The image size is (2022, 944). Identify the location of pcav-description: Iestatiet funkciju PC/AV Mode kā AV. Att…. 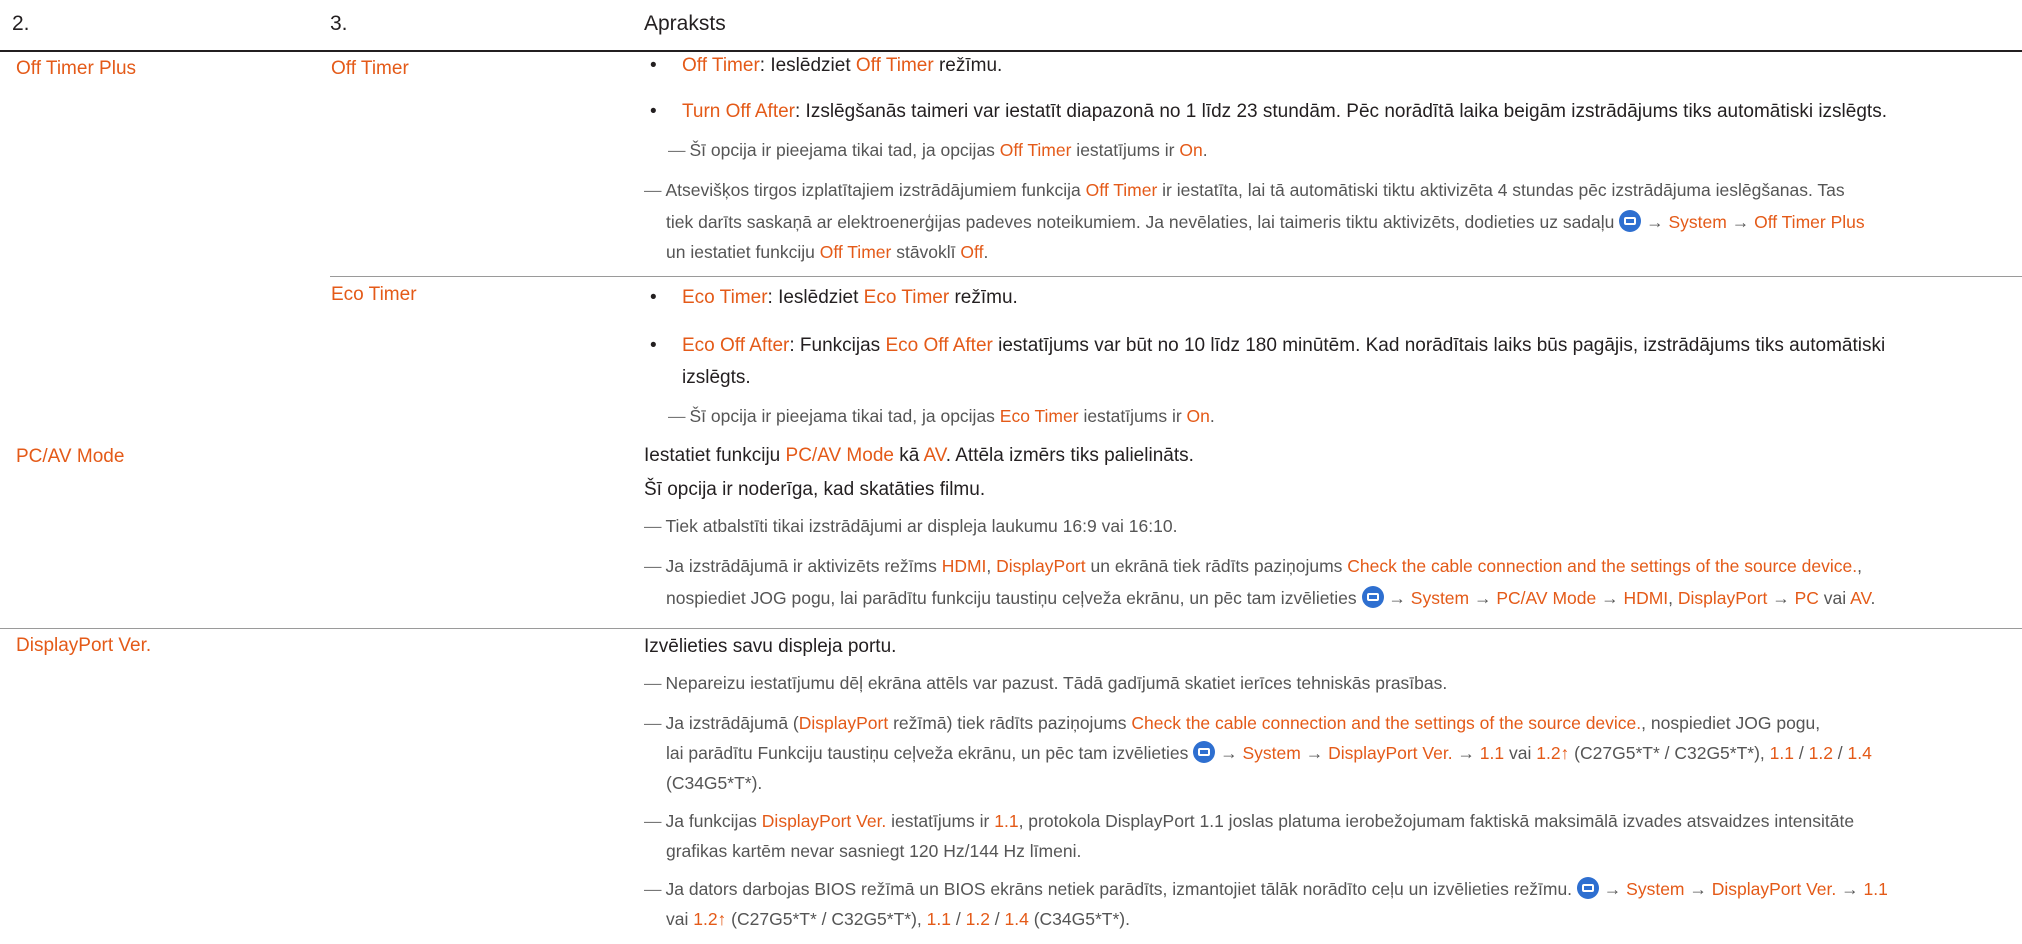
(1329, 534).